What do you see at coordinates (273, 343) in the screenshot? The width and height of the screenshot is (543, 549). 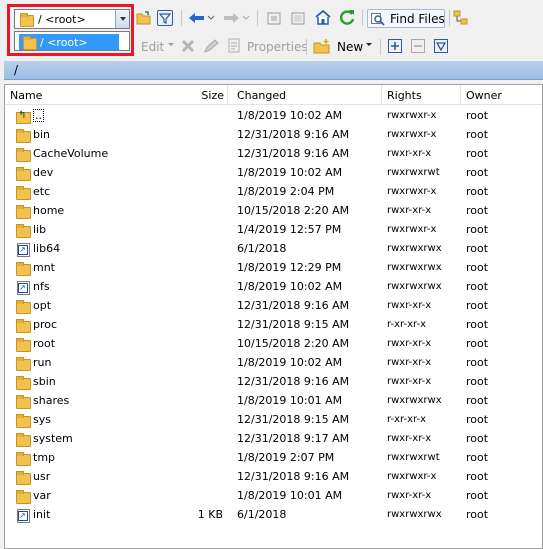 I see `table-row: root 10/15/2018 2:20 AM rwxr-xr-x root` at bounding box center [273, 343].